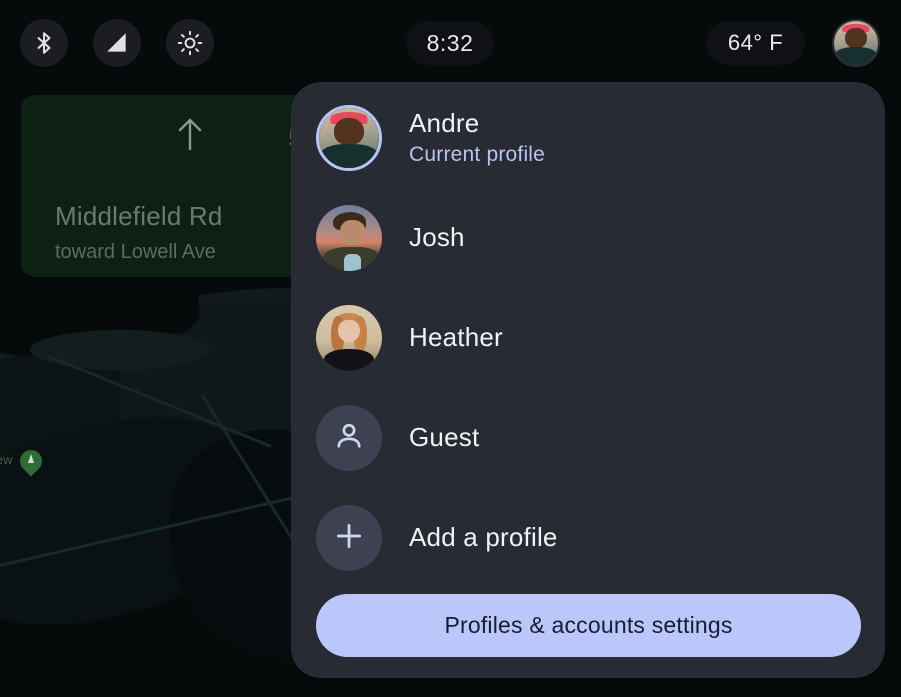  What do you see at coordinates (477, 155) in the screenshot?
I see `profile-subtitle: Current profile` at bounding box center [477, 155].